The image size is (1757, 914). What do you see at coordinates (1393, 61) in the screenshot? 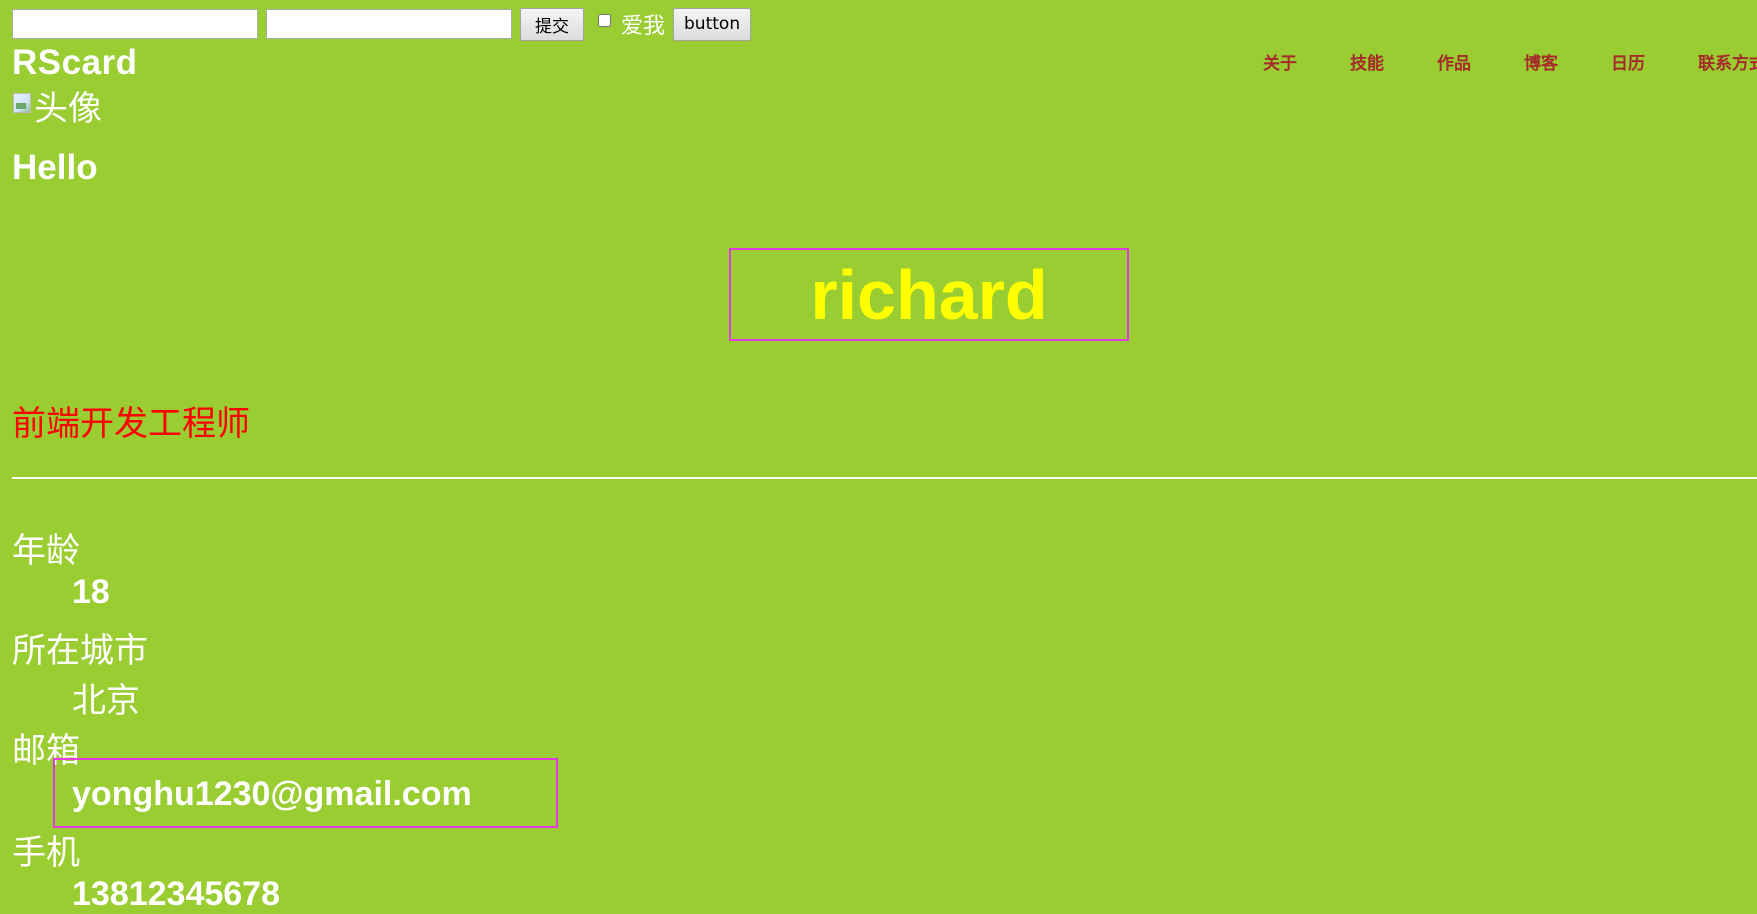
I see `nav-item-skills: 技能` at bounding box center [1393, 61].